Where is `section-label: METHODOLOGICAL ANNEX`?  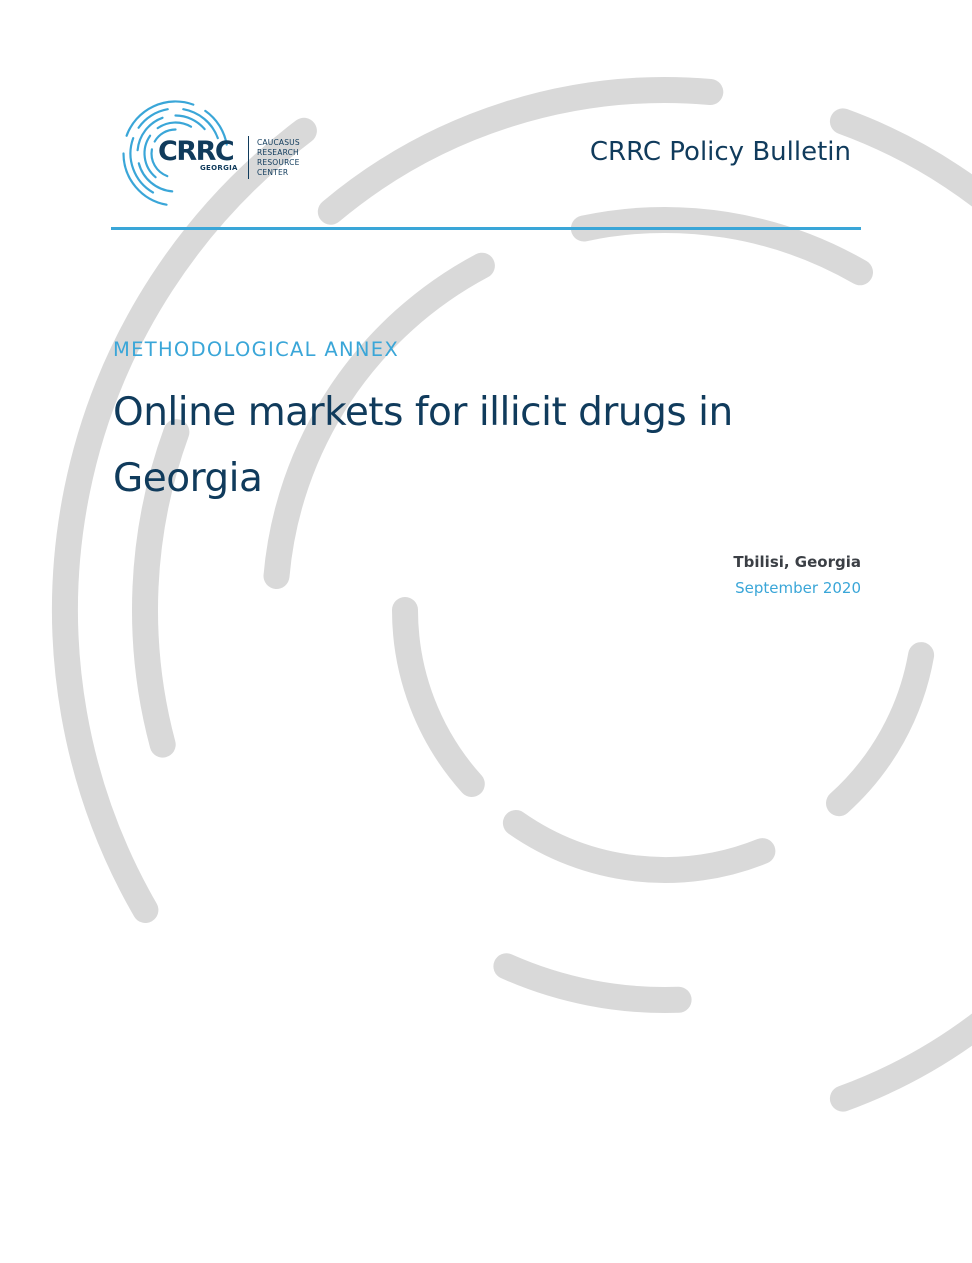 section-label: METHODOLOGICAL ANNEX is located at coordinates (256, 349).